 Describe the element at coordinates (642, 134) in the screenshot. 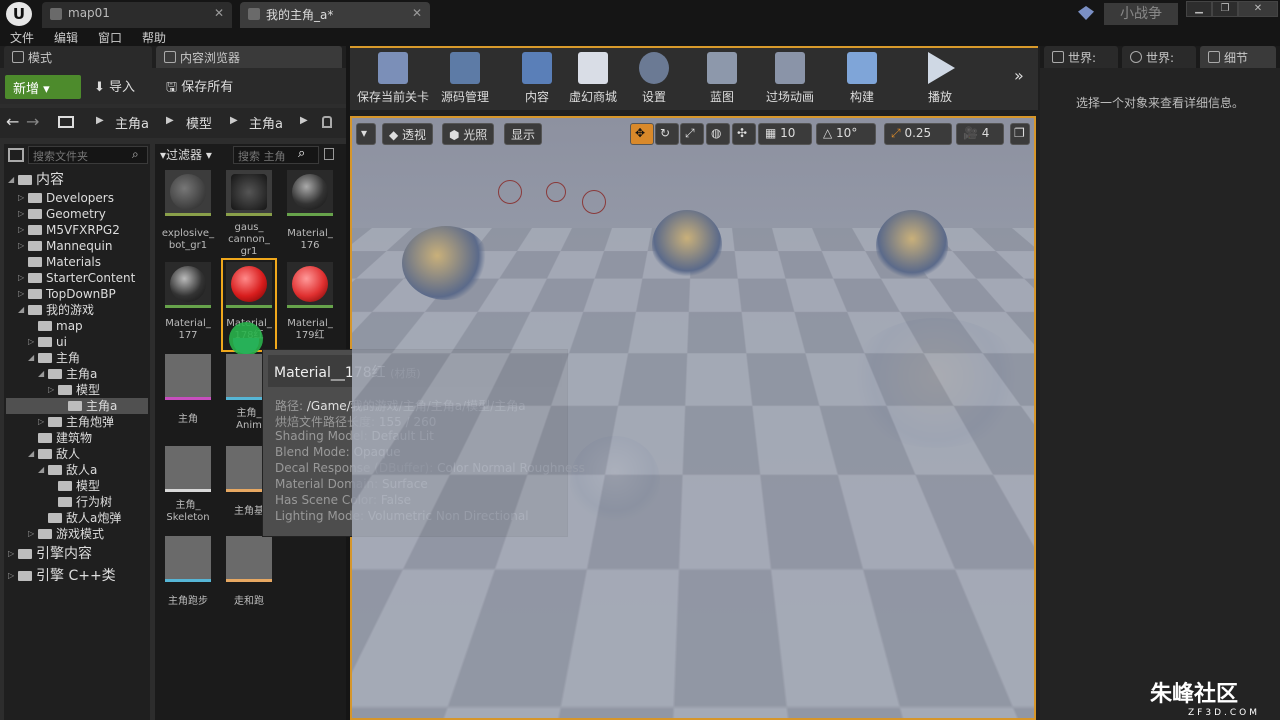

I see `translate-tool-icon: ✥` at that location.